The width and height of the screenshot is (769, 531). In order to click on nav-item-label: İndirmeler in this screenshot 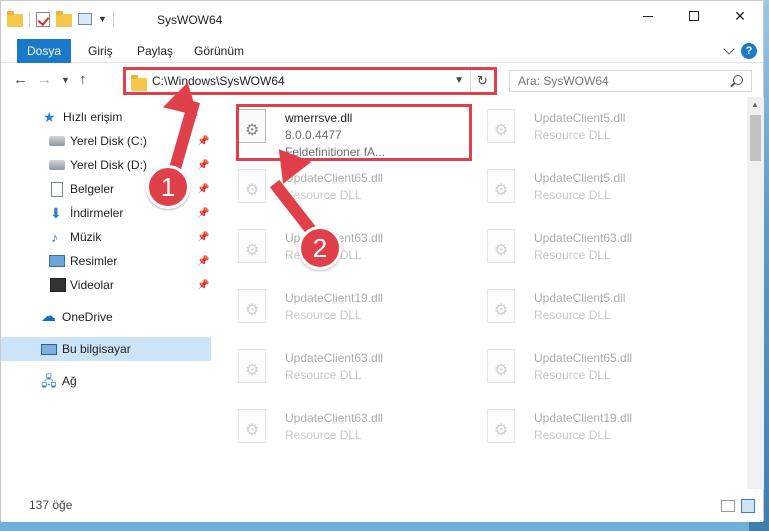, I will do `click(97, 213)`.